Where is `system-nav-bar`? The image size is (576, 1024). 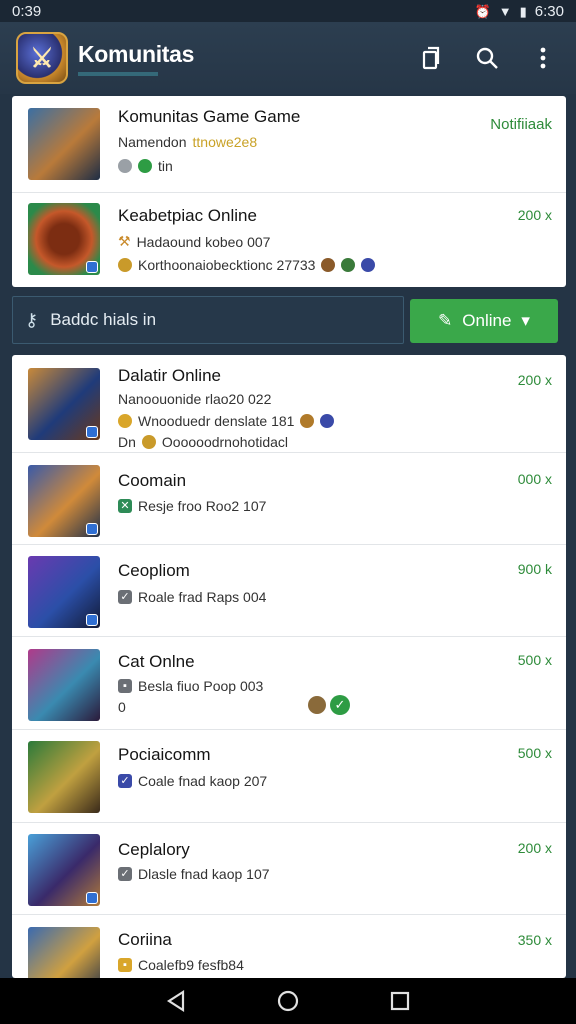
system-nav-bar is located at coordinates (288, 1001).